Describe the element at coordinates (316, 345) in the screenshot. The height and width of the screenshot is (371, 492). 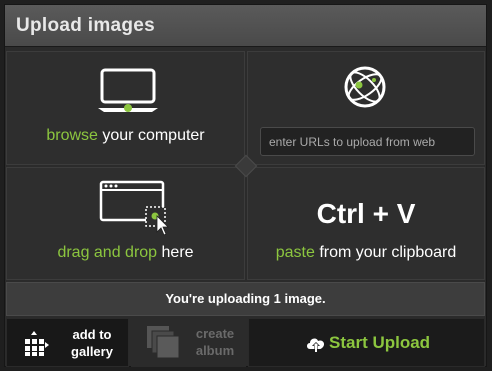
I see `cloud-upload-icon` at that location.